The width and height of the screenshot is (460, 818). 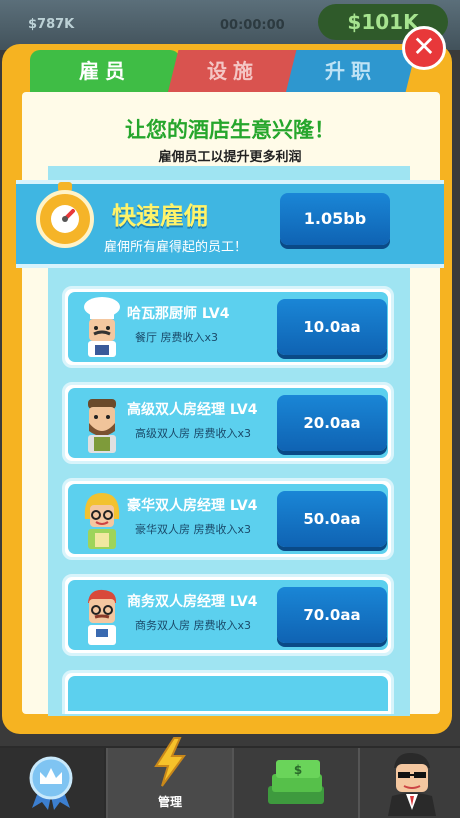 What do you see at coordinates (228, 519) in the screenshot?
I see `employee-card-luxury-manager: 豪华双人房经理 LV4 豪华双人房 房费收入x3 50.0aa` at bounding box center [228, 519].